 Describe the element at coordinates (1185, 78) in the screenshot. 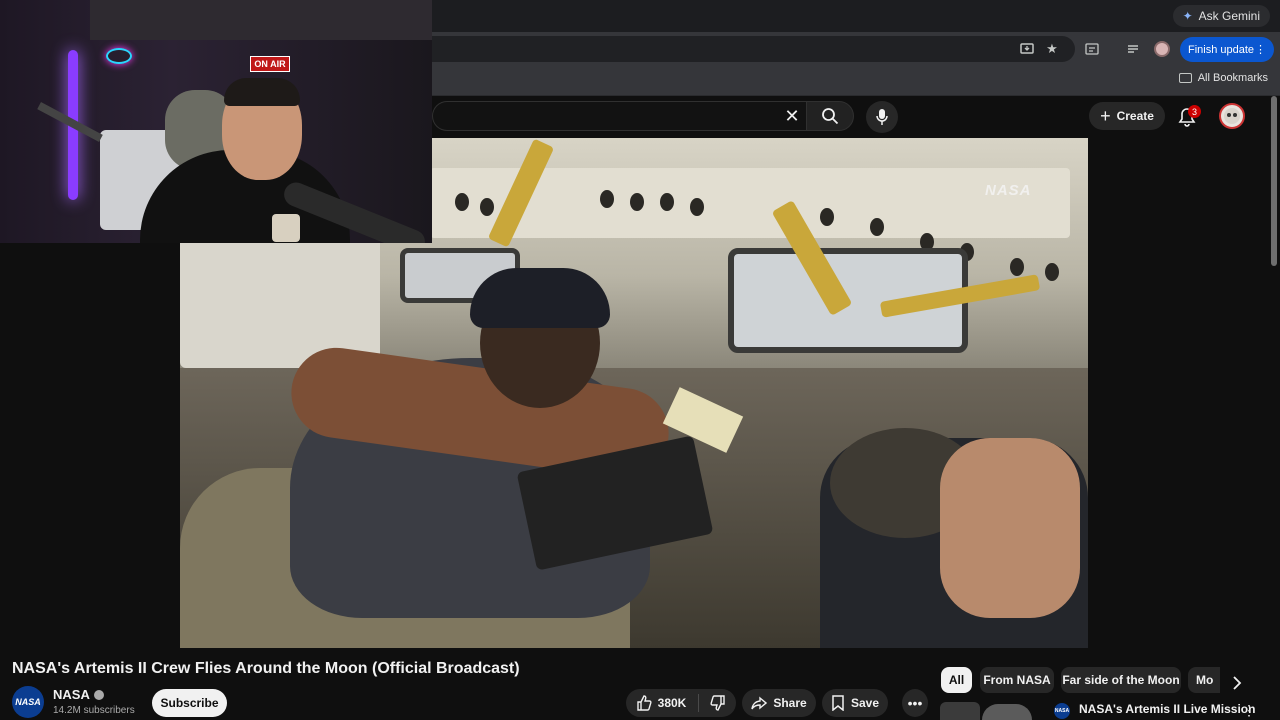

I see `folder-icon` at that location.